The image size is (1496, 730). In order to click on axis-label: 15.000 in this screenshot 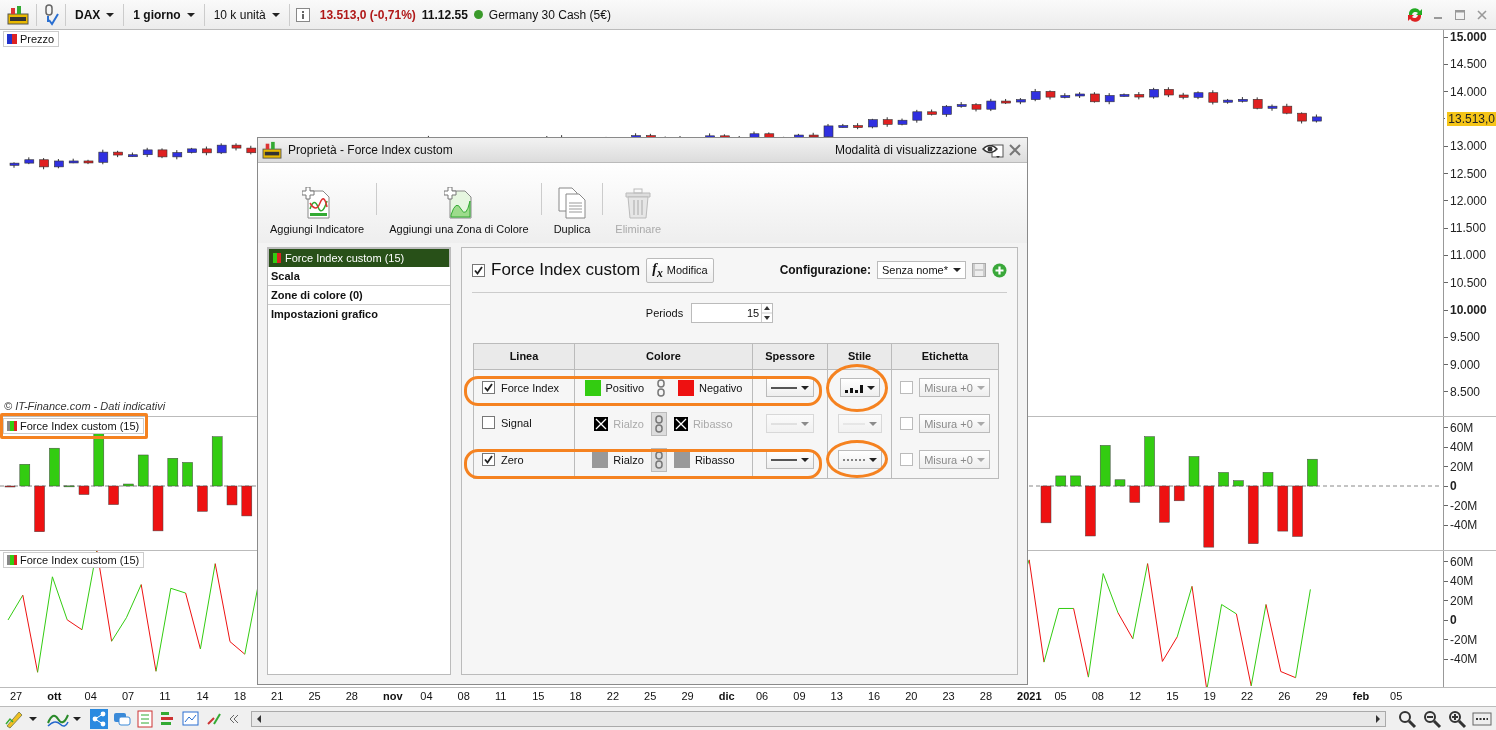, I will do `click(1468, 37)`.